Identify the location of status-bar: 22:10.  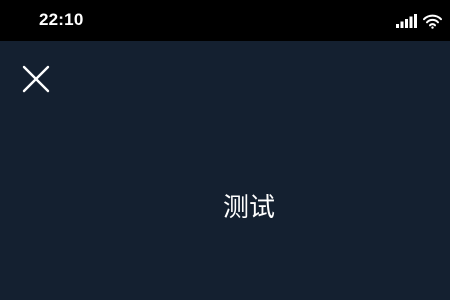
(225, 20).